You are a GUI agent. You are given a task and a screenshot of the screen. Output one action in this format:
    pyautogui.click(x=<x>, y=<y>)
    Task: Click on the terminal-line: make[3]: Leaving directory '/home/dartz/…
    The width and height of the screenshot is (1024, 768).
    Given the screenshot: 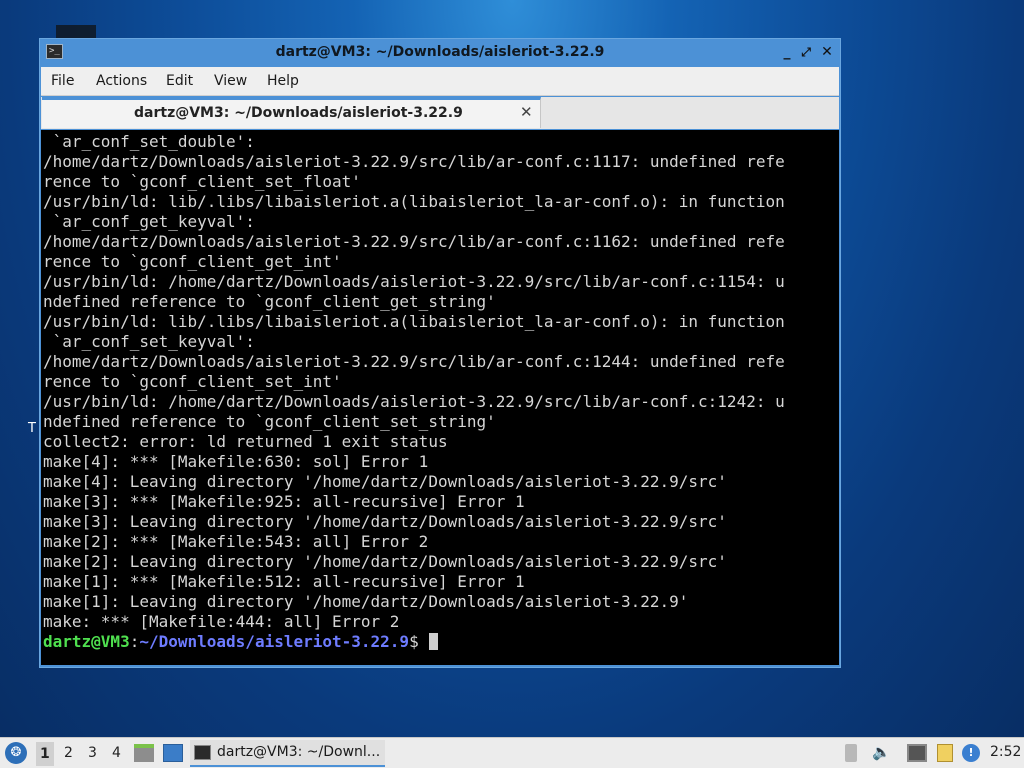 What is the action you would take?
    pyautogui.click(x=385, y=521)
    